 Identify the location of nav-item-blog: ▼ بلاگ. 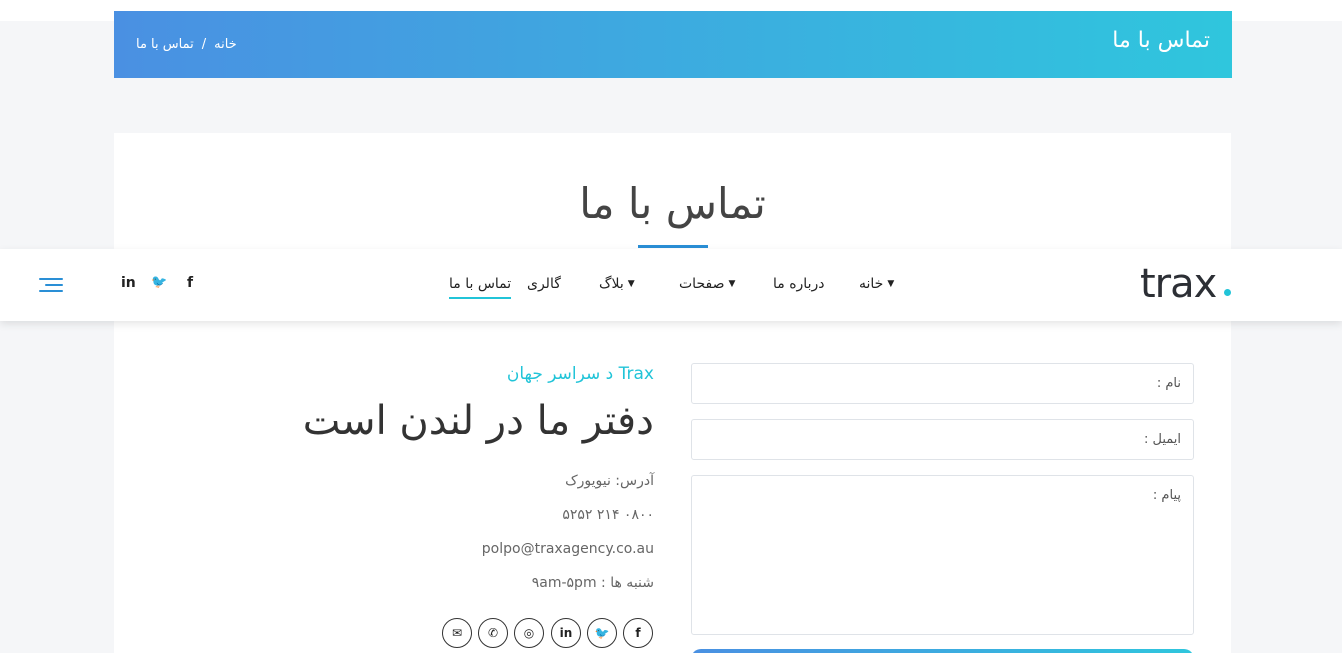
(617, 284).